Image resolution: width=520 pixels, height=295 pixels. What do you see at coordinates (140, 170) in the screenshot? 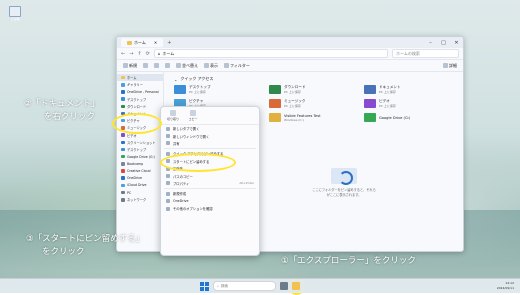
I see `sidebar-item: Creative Cloud` at bounding box center [140, 170].